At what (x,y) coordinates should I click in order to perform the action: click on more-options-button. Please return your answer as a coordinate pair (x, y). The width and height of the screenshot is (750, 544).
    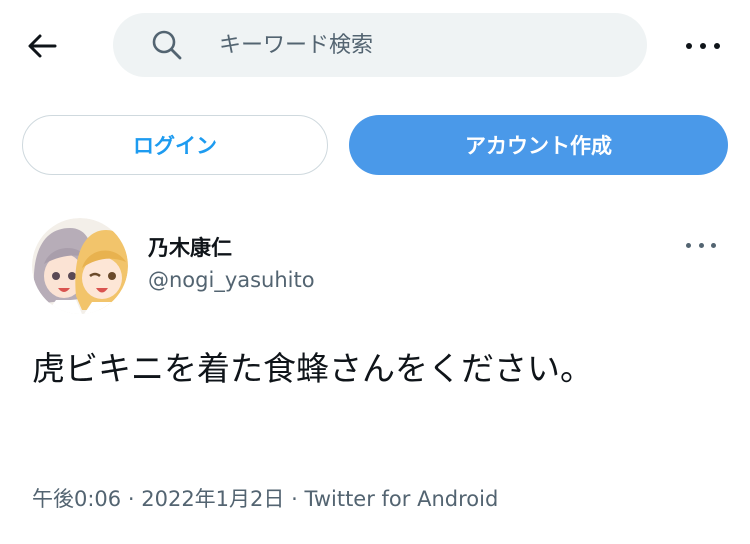
    Looking at the image, I should click on (703, 46).